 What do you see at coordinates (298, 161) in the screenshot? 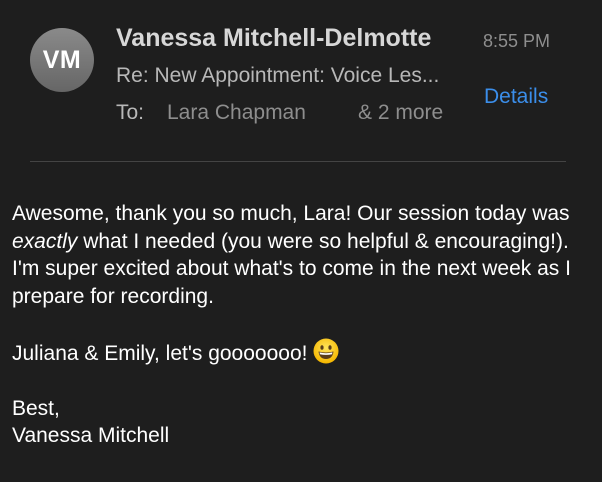
I see `header-divider` at bounding box center [298, 161].